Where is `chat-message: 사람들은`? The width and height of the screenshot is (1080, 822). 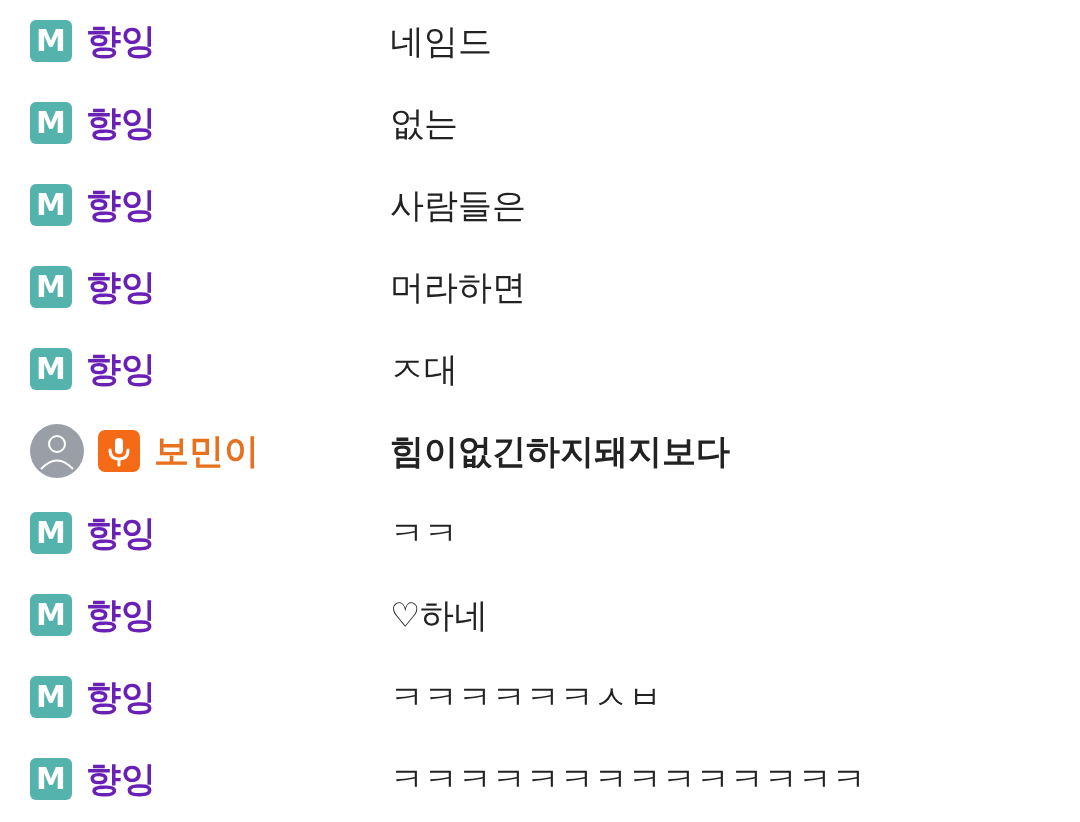 chat-message: 사람들은 is located at coordinates (458, 205).